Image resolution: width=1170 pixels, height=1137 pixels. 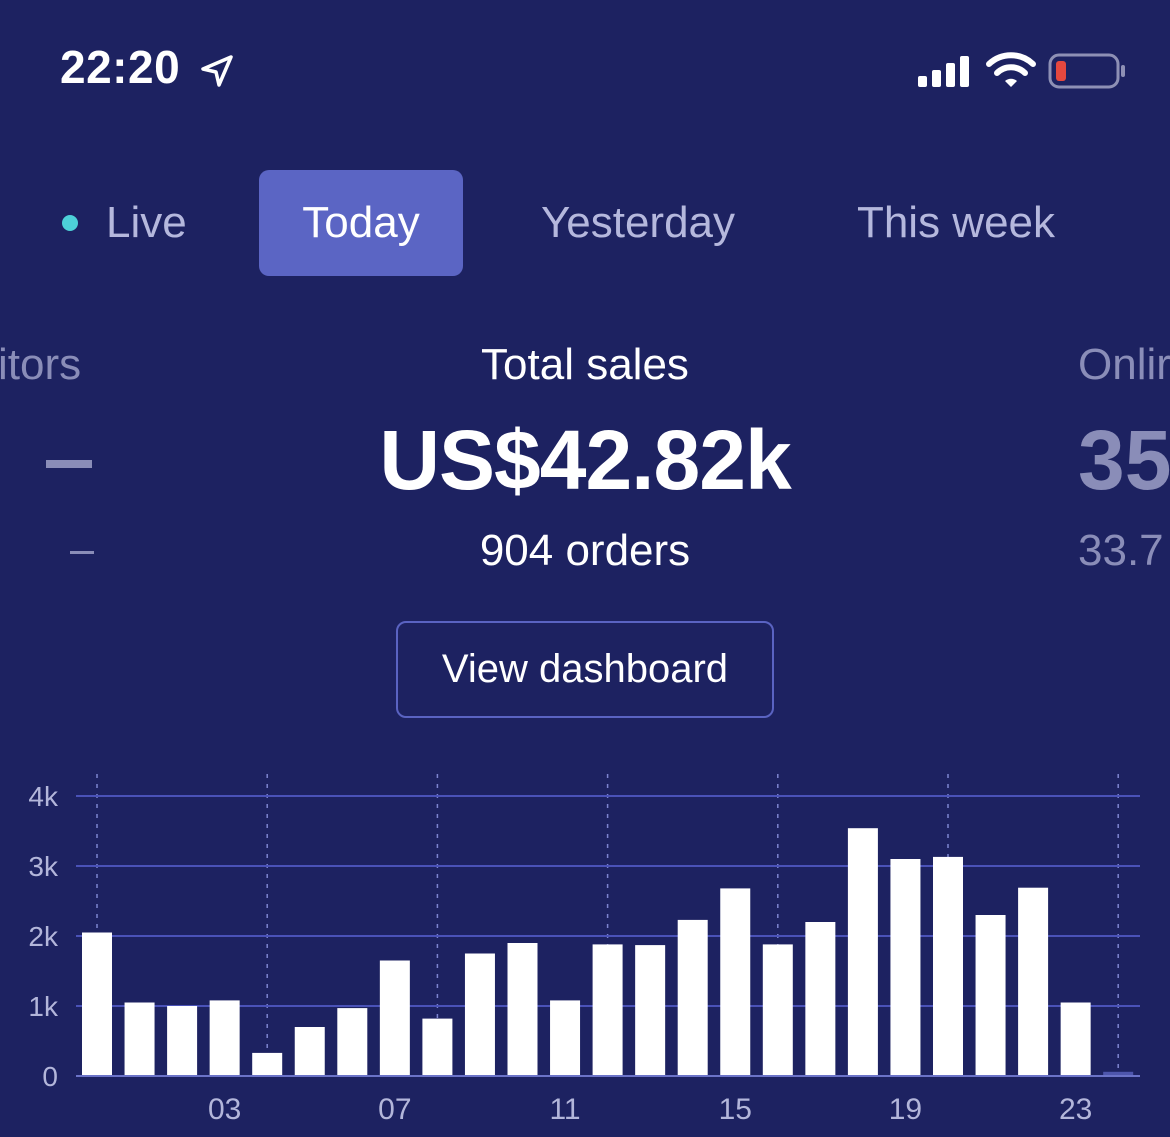 I want to click on online-card-title: Onlir, so click(x=1124, y=365).